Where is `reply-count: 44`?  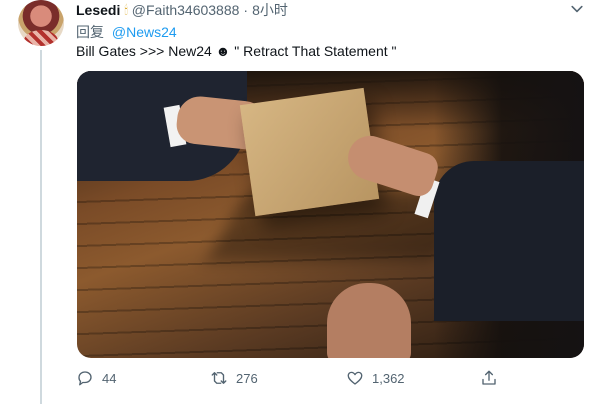 reply-count: 44 is located at coordinates (109, 378).